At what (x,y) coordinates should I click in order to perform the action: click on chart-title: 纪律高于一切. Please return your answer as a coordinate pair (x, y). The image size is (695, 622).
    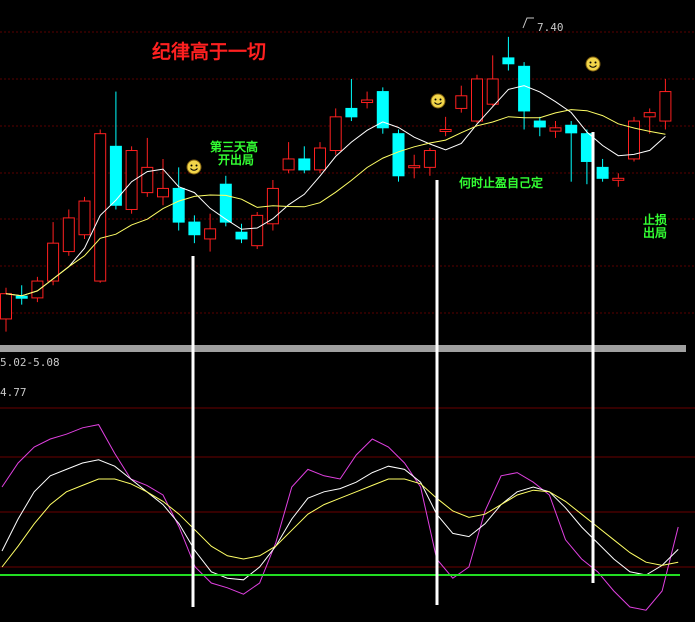
    Looking at the image, I should click on (209, 51).